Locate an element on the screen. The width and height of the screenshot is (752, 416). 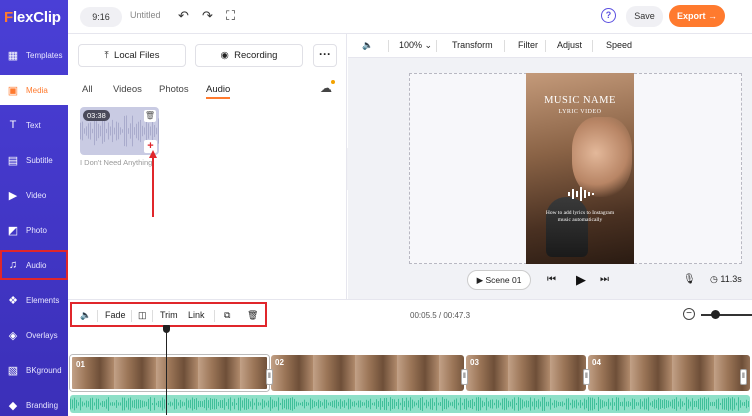
background-icon: ▧ is located at coordinates (13, 370).